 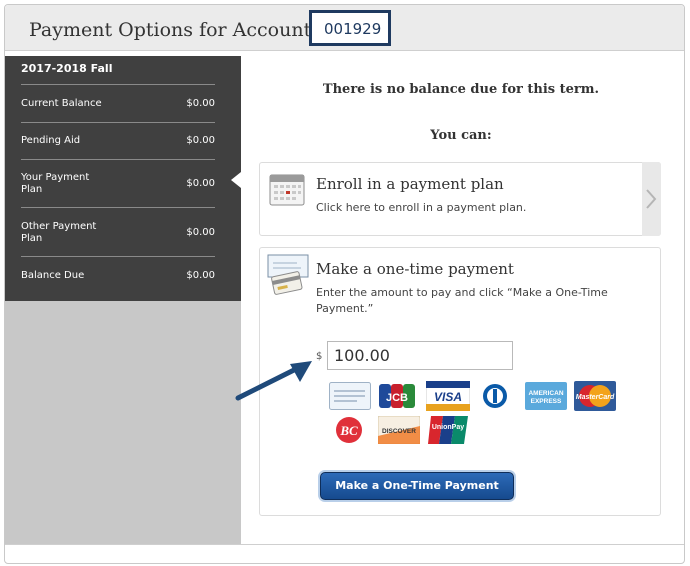 What do you see at coordinates (350, 396) in the screenshot?
I see `echeck-icon` at bounding box center [350, 396].